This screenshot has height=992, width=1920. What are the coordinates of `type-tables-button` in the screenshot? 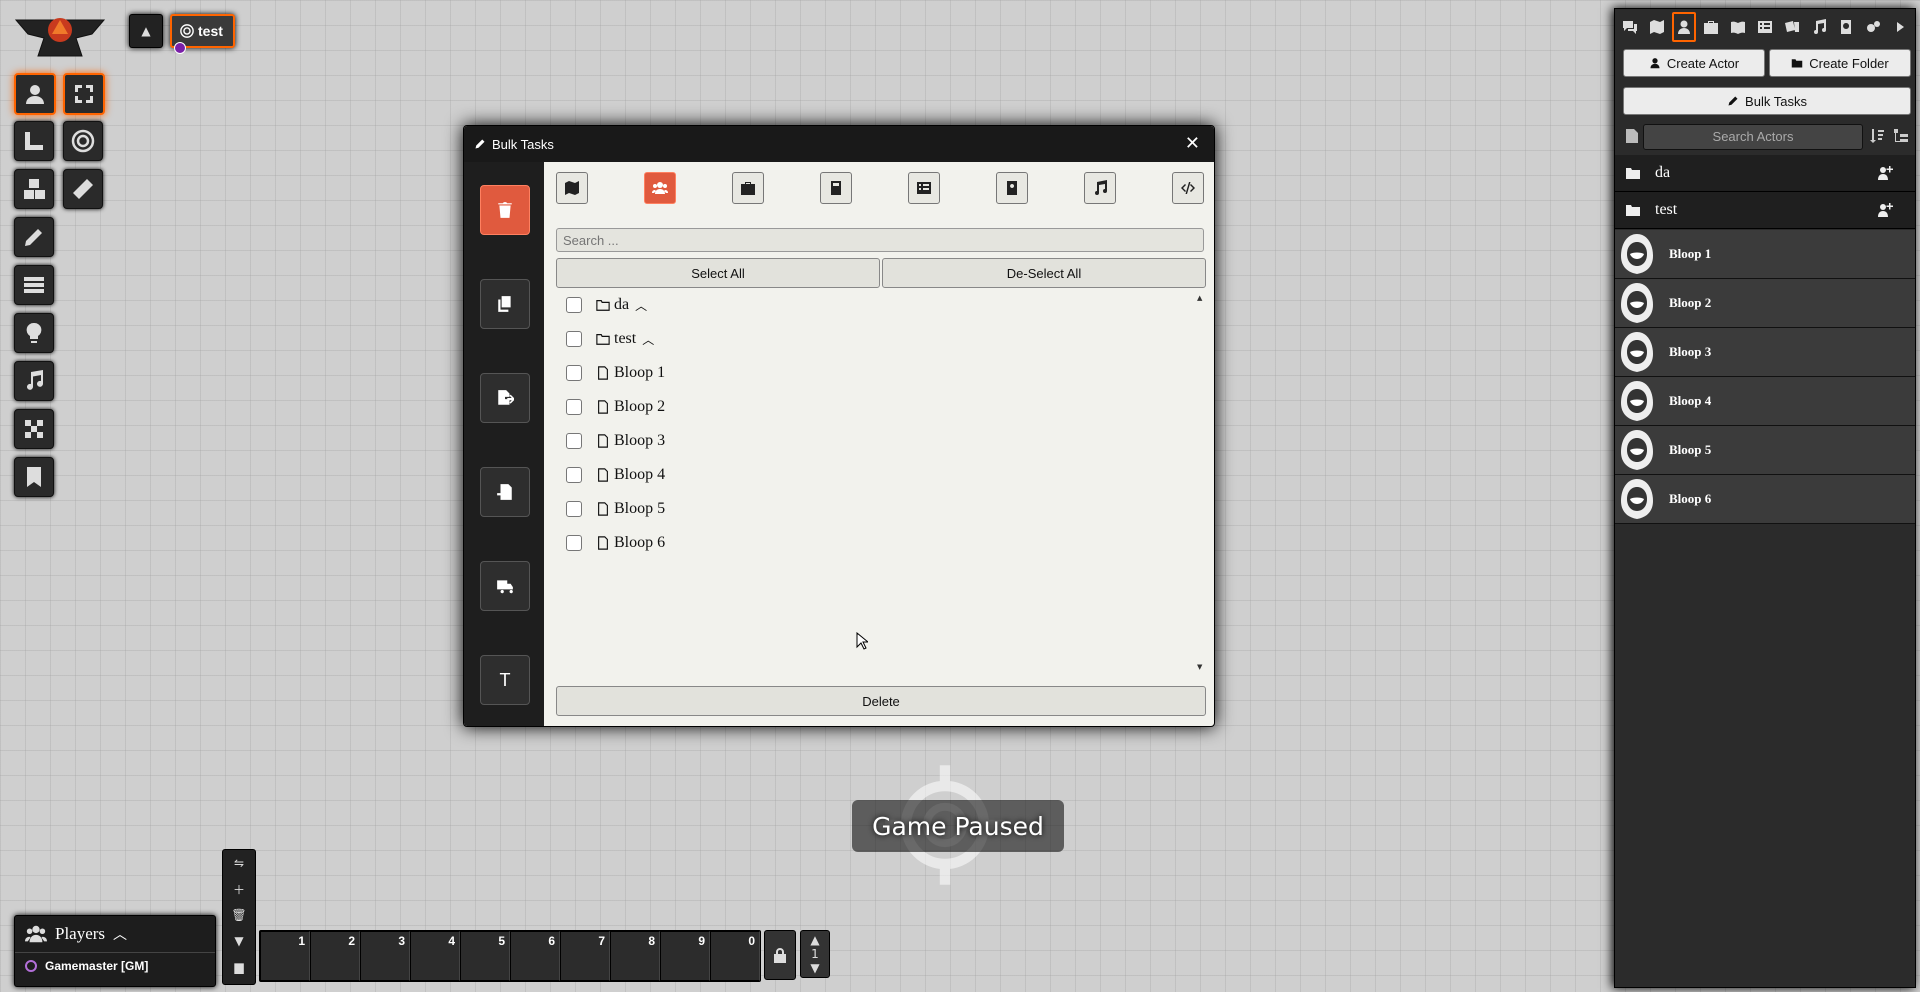 It's located at (924, 188).